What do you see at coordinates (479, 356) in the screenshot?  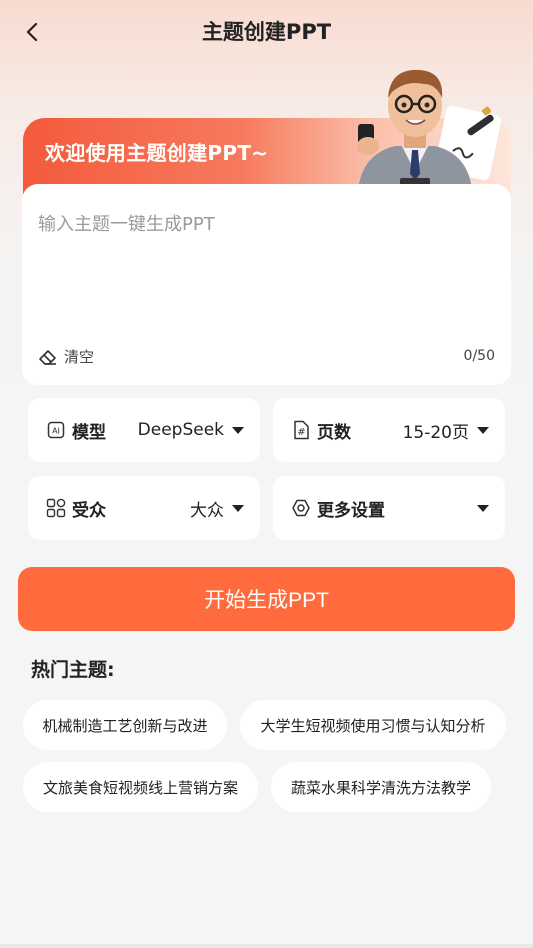 I see `char-counter: 0/50` at bounding box center [479, 356].